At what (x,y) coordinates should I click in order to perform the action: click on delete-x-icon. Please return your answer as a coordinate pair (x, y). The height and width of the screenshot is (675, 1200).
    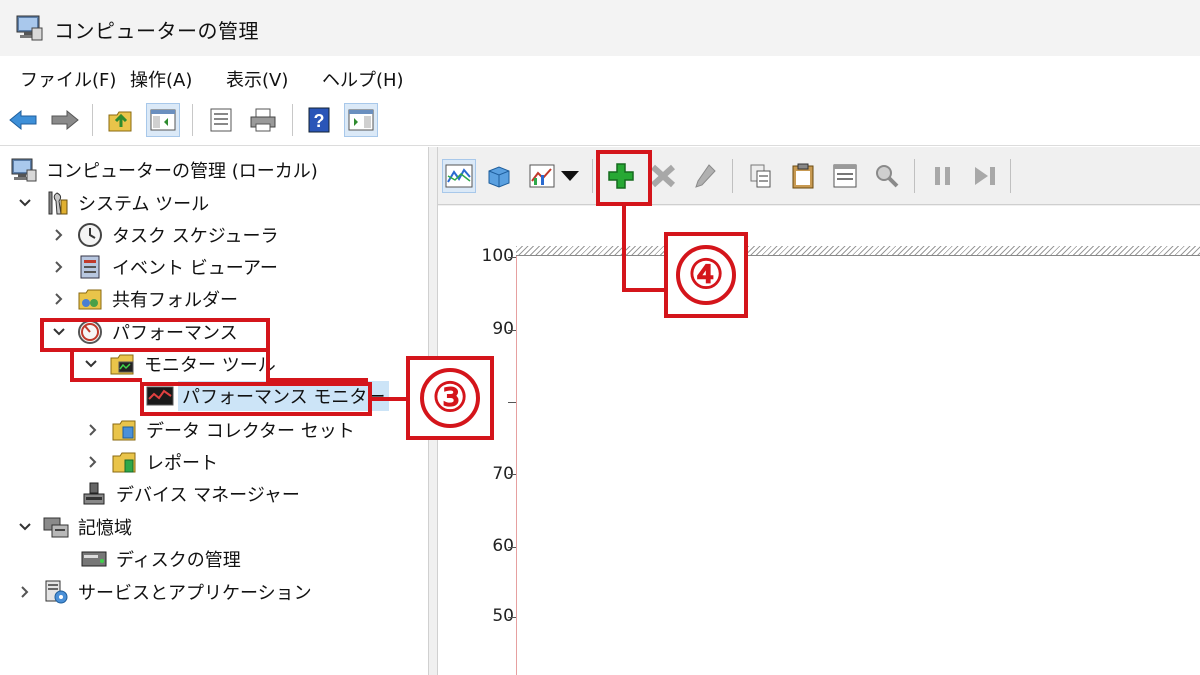
    Looking at the image, I should click on (663, 176).